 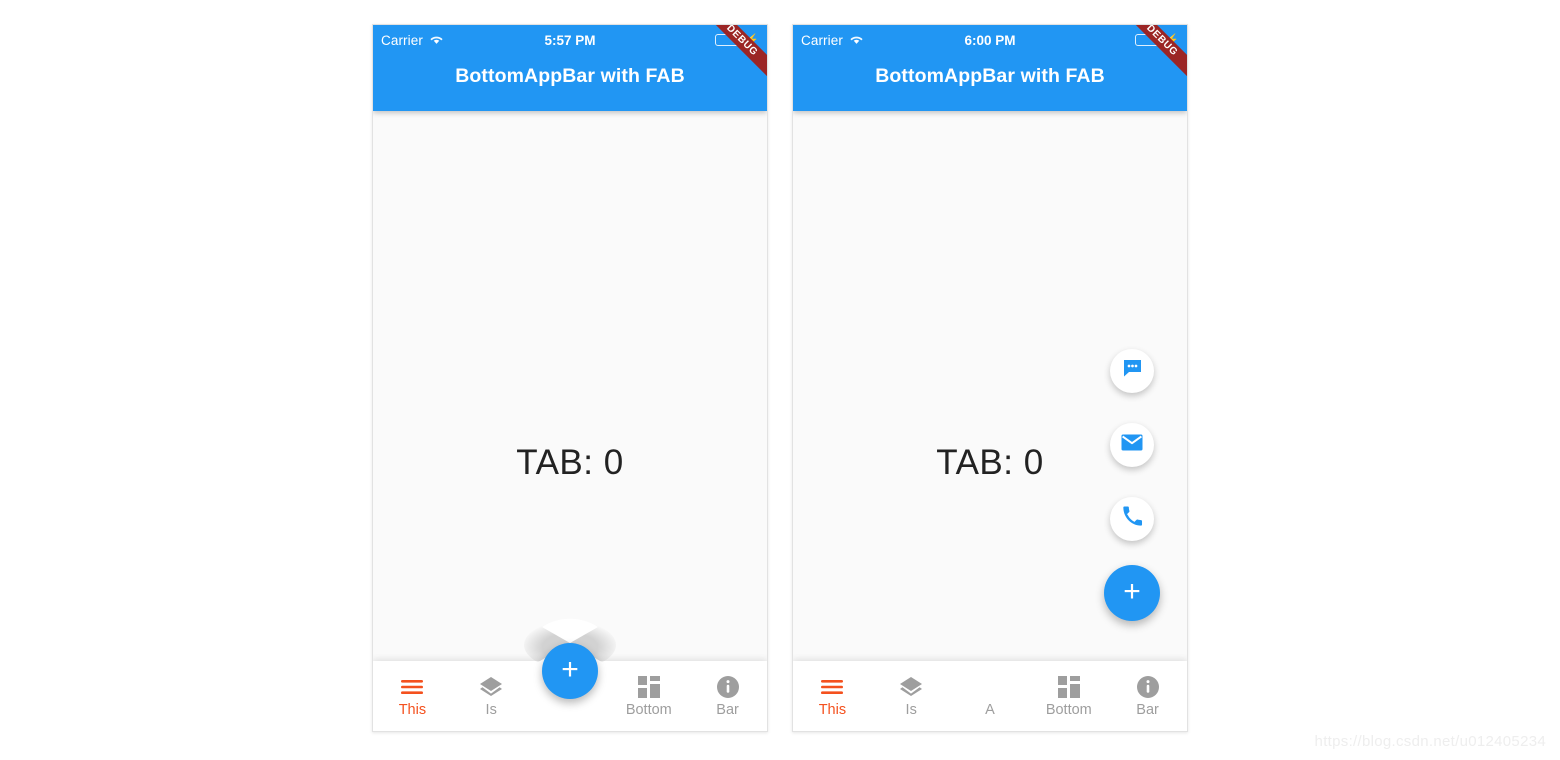 I want to click on layers-icon, so click(x=491, y=687).